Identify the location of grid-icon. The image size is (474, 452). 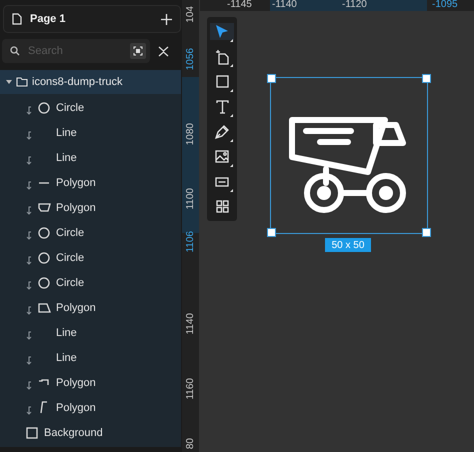
(222, 206).